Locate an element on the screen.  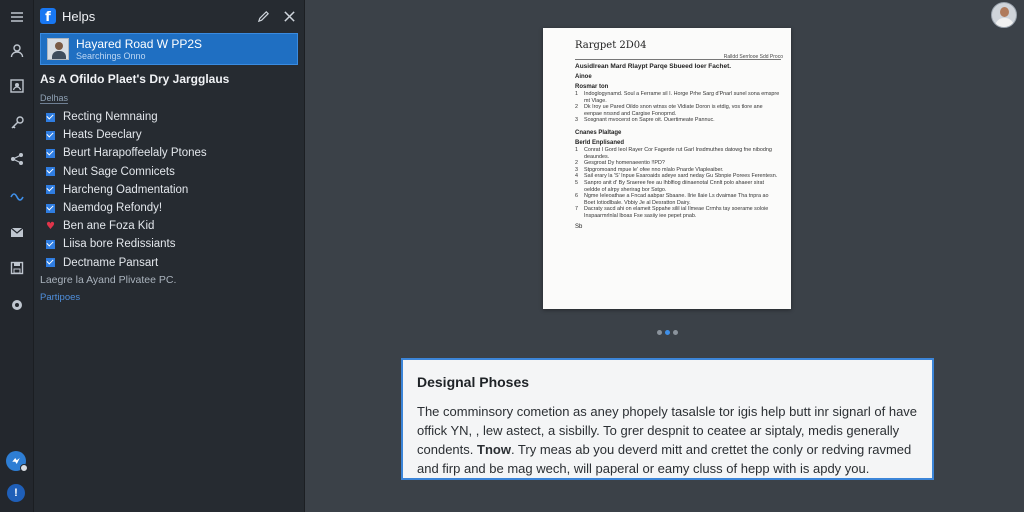
card-title: Designal Phoses is located at coordinates (473, 382).